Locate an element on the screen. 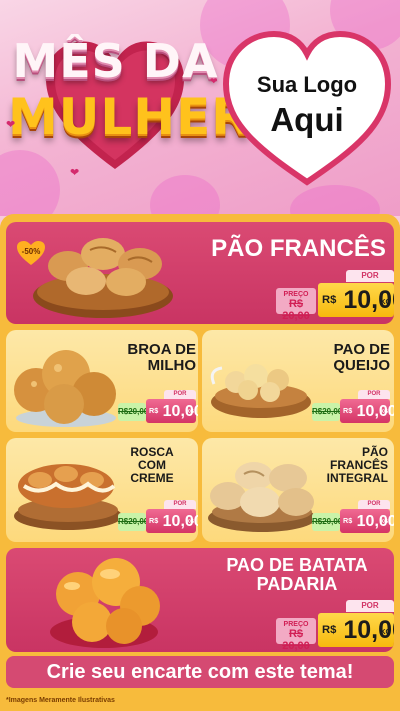  logo-line-2: Aqui is located at coordinates (307, 119).